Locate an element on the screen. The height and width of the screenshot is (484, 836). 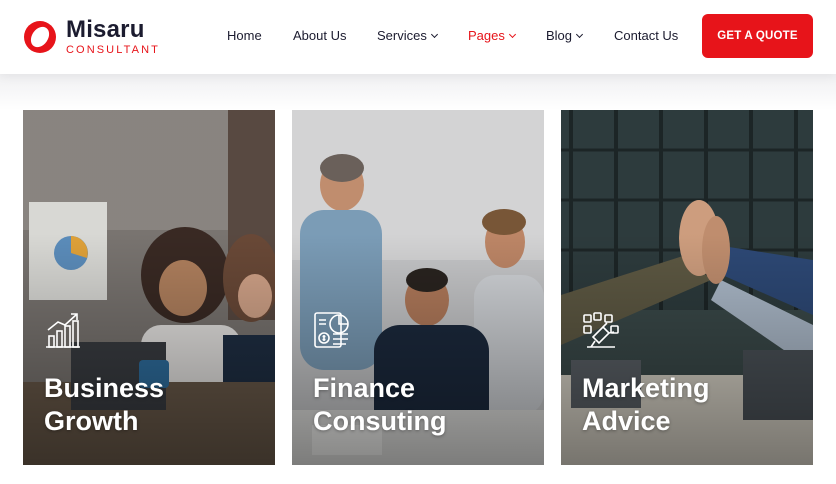
card-title-line: Advice is located at coordinates (626, 421).